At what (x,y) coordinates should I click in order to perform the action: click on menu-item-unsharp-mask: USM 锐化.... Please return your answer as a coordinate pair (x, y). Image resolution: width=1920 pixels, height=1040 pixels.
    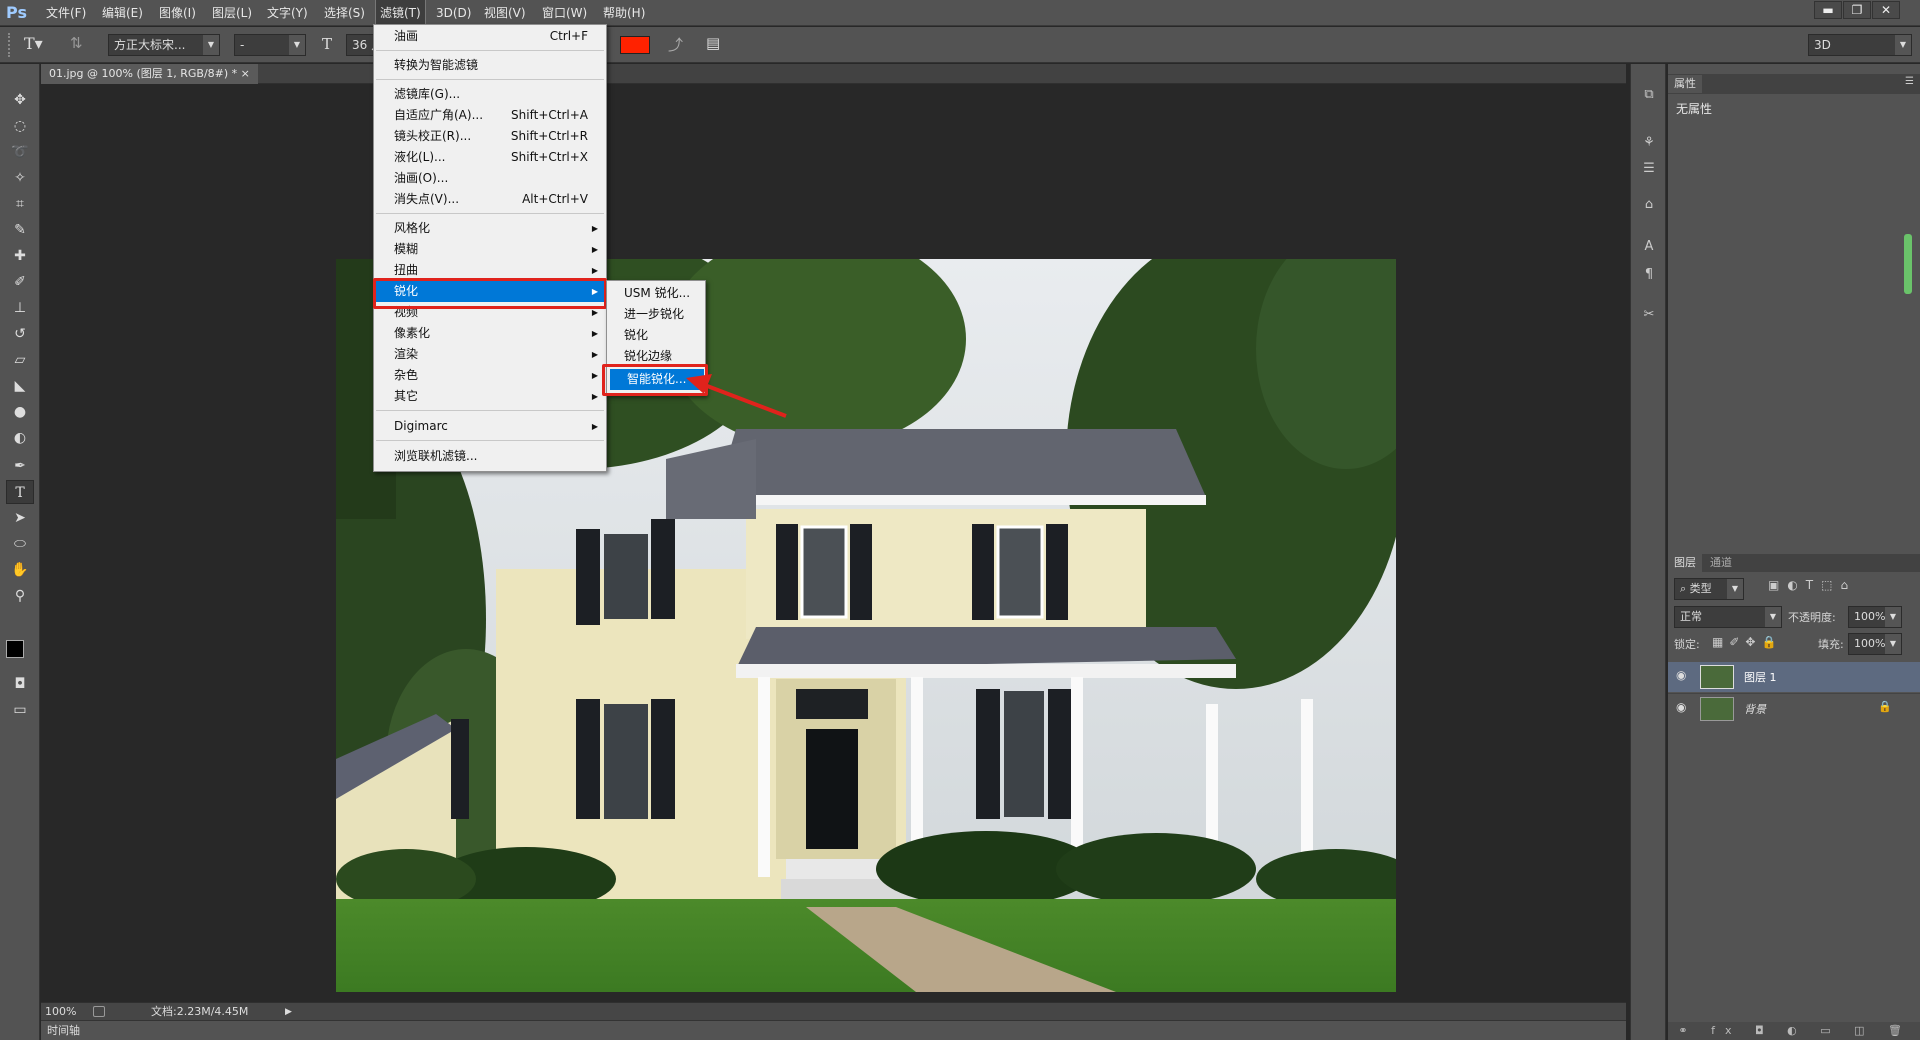
    Looking at the image, I should click on (656, 293).